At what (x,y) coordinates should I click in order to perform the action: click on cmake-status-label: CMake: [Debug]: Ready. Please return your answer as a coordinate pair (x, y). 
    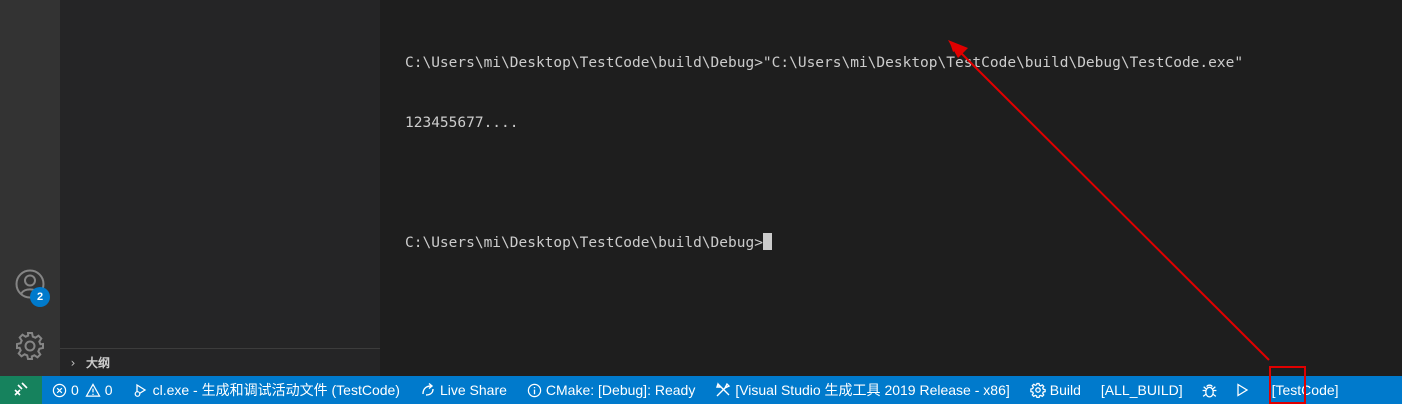
    Looking at the image, I should click on (620, 390).